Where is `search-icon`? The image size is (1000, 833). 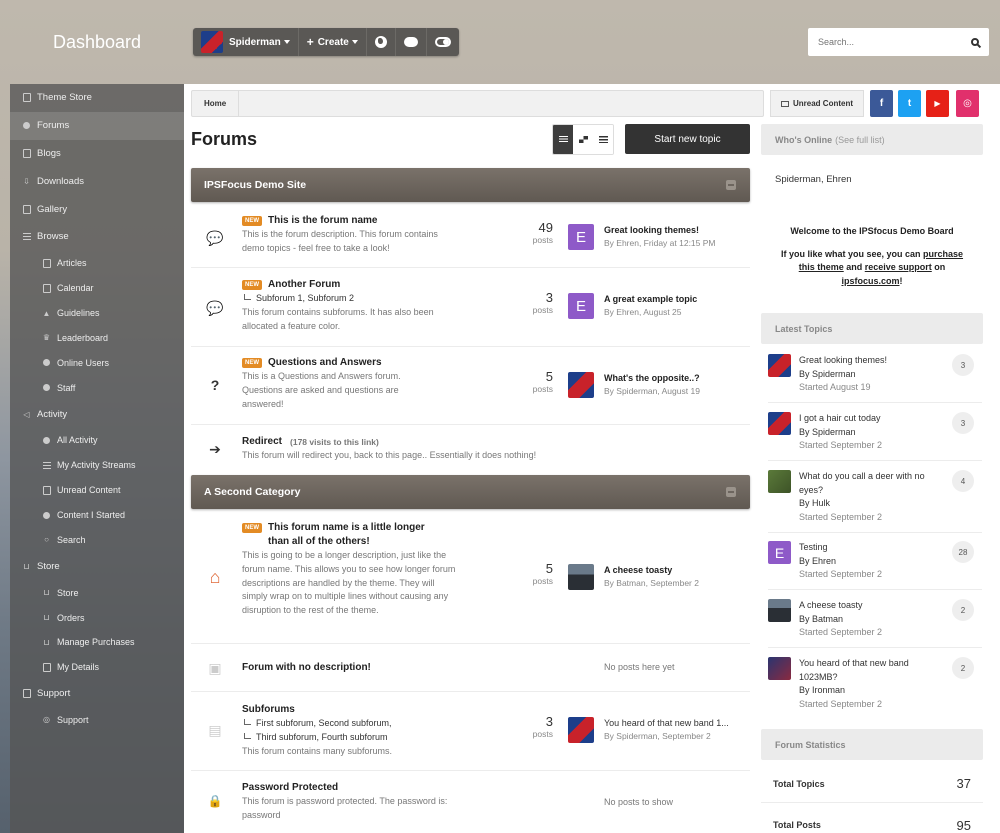
search-icon is located at coordinates (975, 42).